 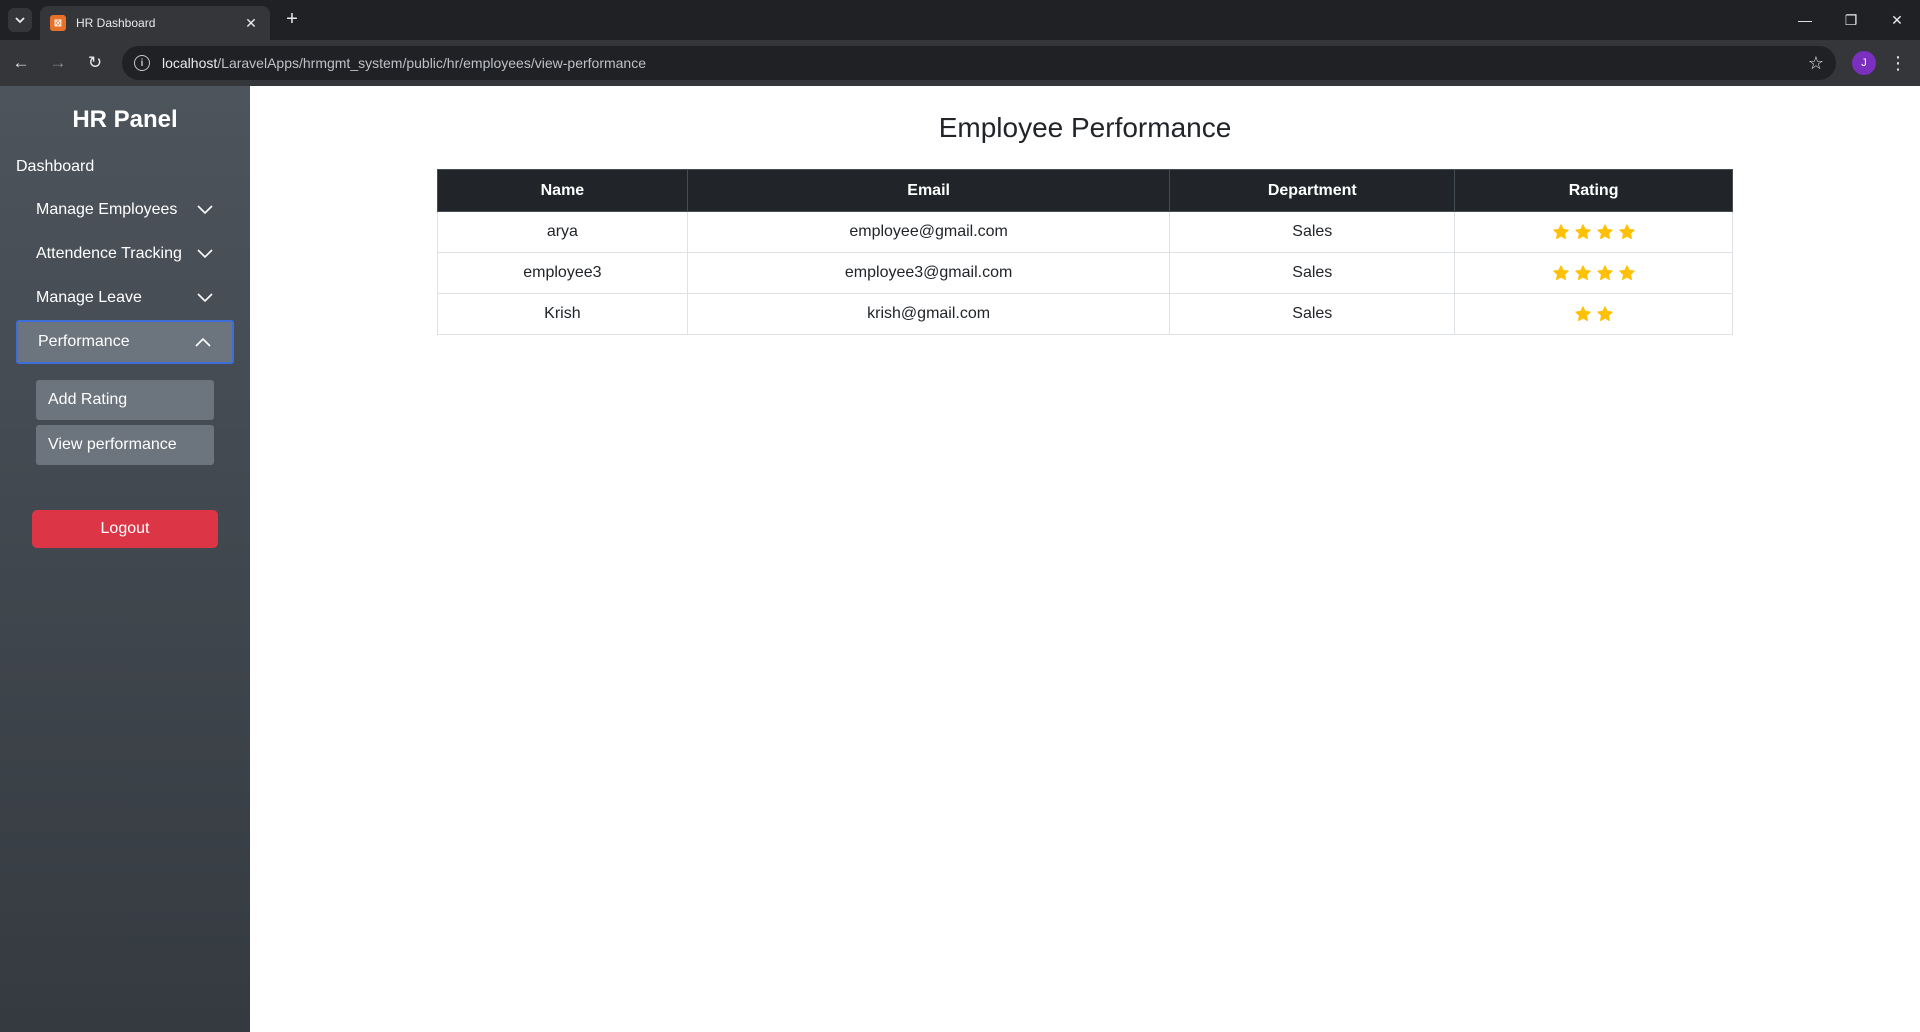 What do you see at coordinates (1085, 127) in the screenshot?
I see `page-title: Employee Performance` at bounding box center [1085, 127].